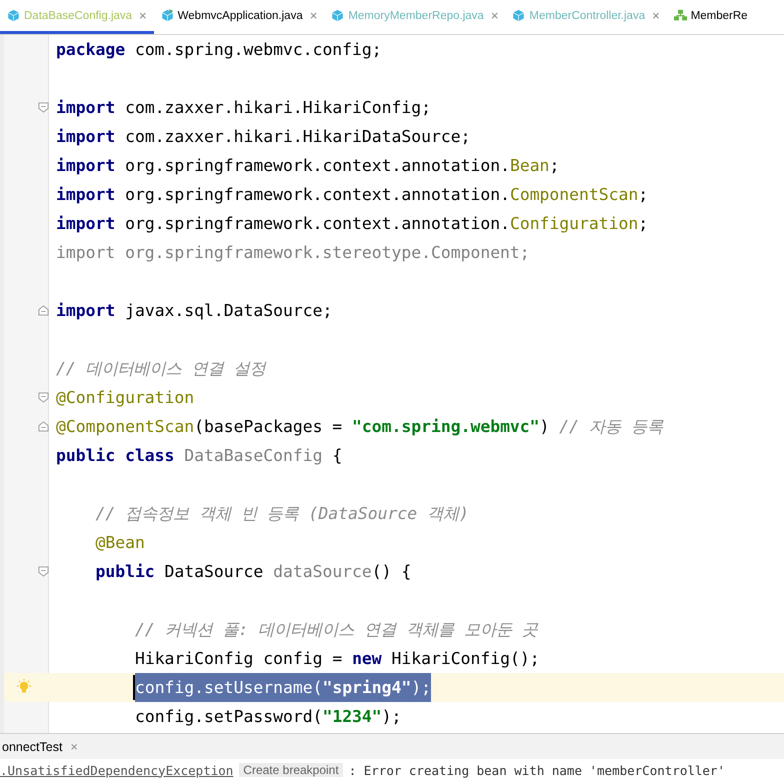 This screenshot has width=784, height=781. Describe the element at coordinates (198, 456) in the screenshot. I see `code-line: public class DataBaseConfig {` at that location.